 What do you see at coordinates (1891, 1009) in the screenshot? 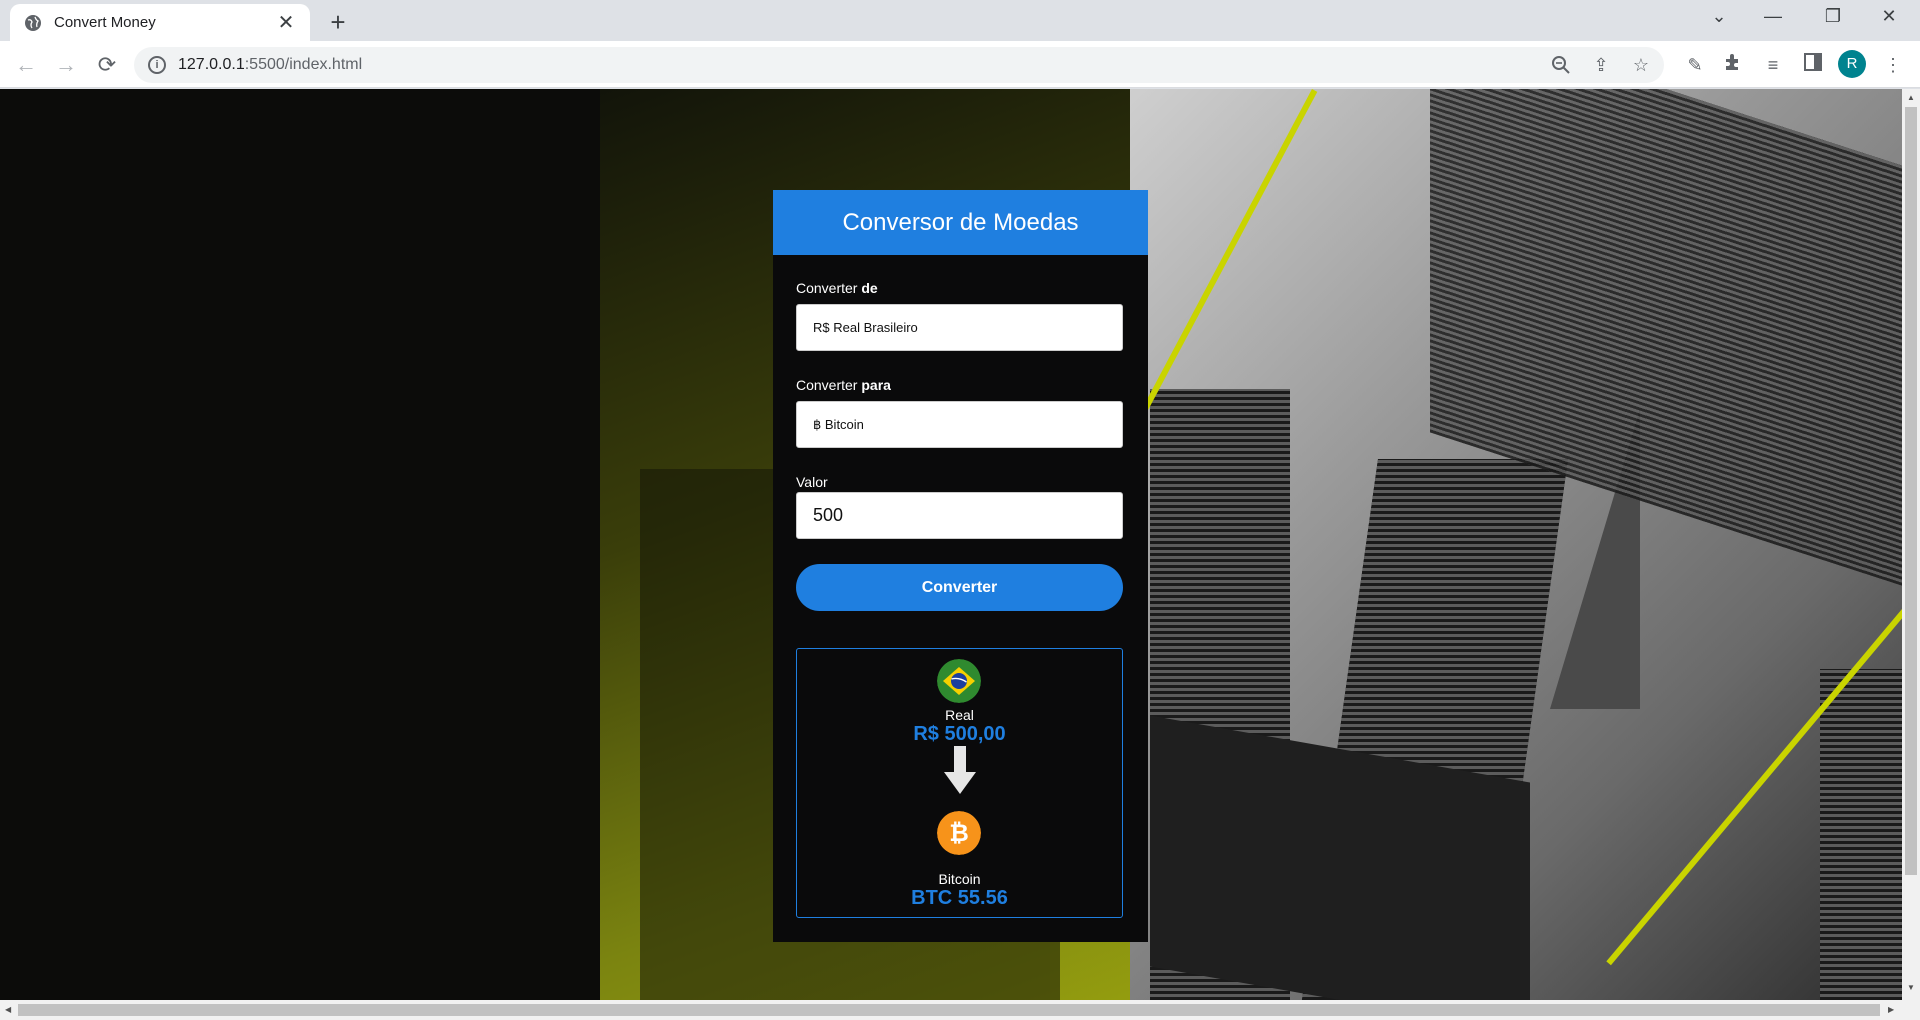
I see `scroll-right-arrow-icon: ▶` at bounding box center [1891, 1009].